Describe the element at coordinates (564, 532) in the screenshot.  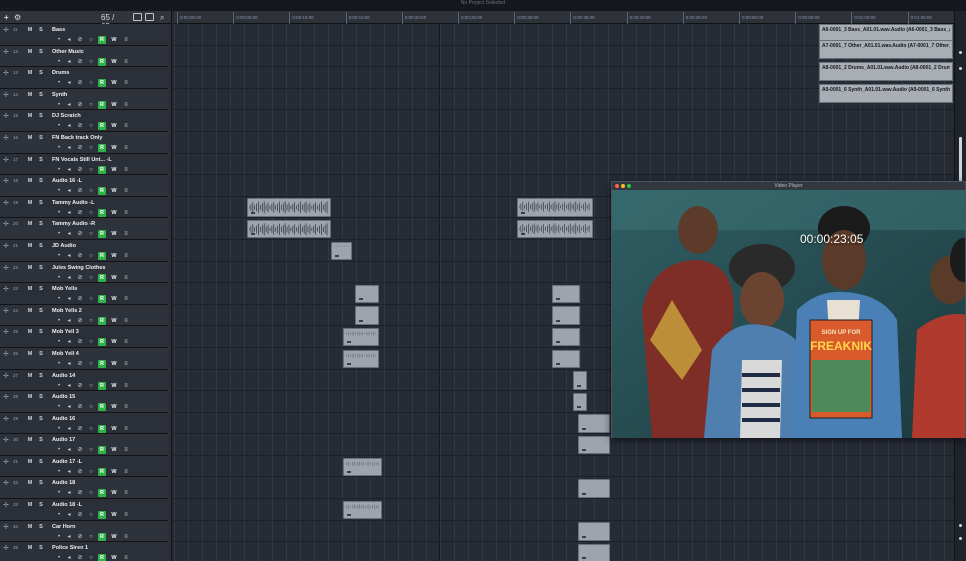
I see `track-lane` at that location.